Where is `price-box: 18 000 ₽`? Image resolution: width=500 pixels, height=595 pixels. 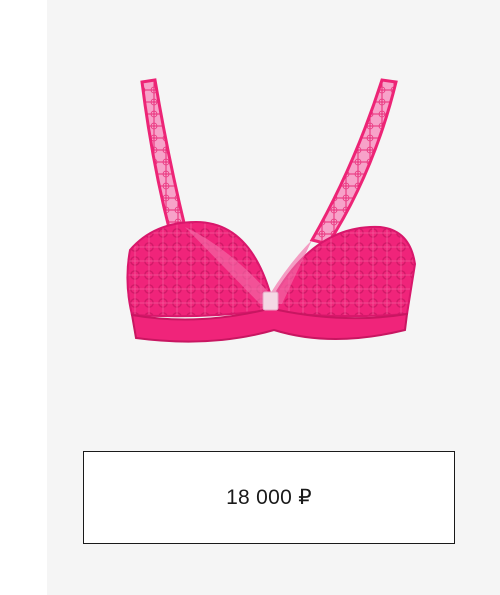
price-box: 18 000 ₽ is located at coordinates (269, 497).